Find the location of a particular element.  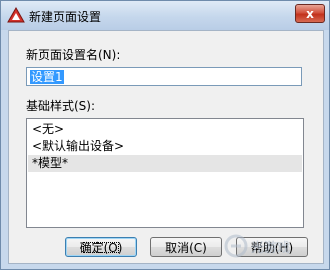

page-setup-name-value: 设置1 is located at coordinates (47, 77).